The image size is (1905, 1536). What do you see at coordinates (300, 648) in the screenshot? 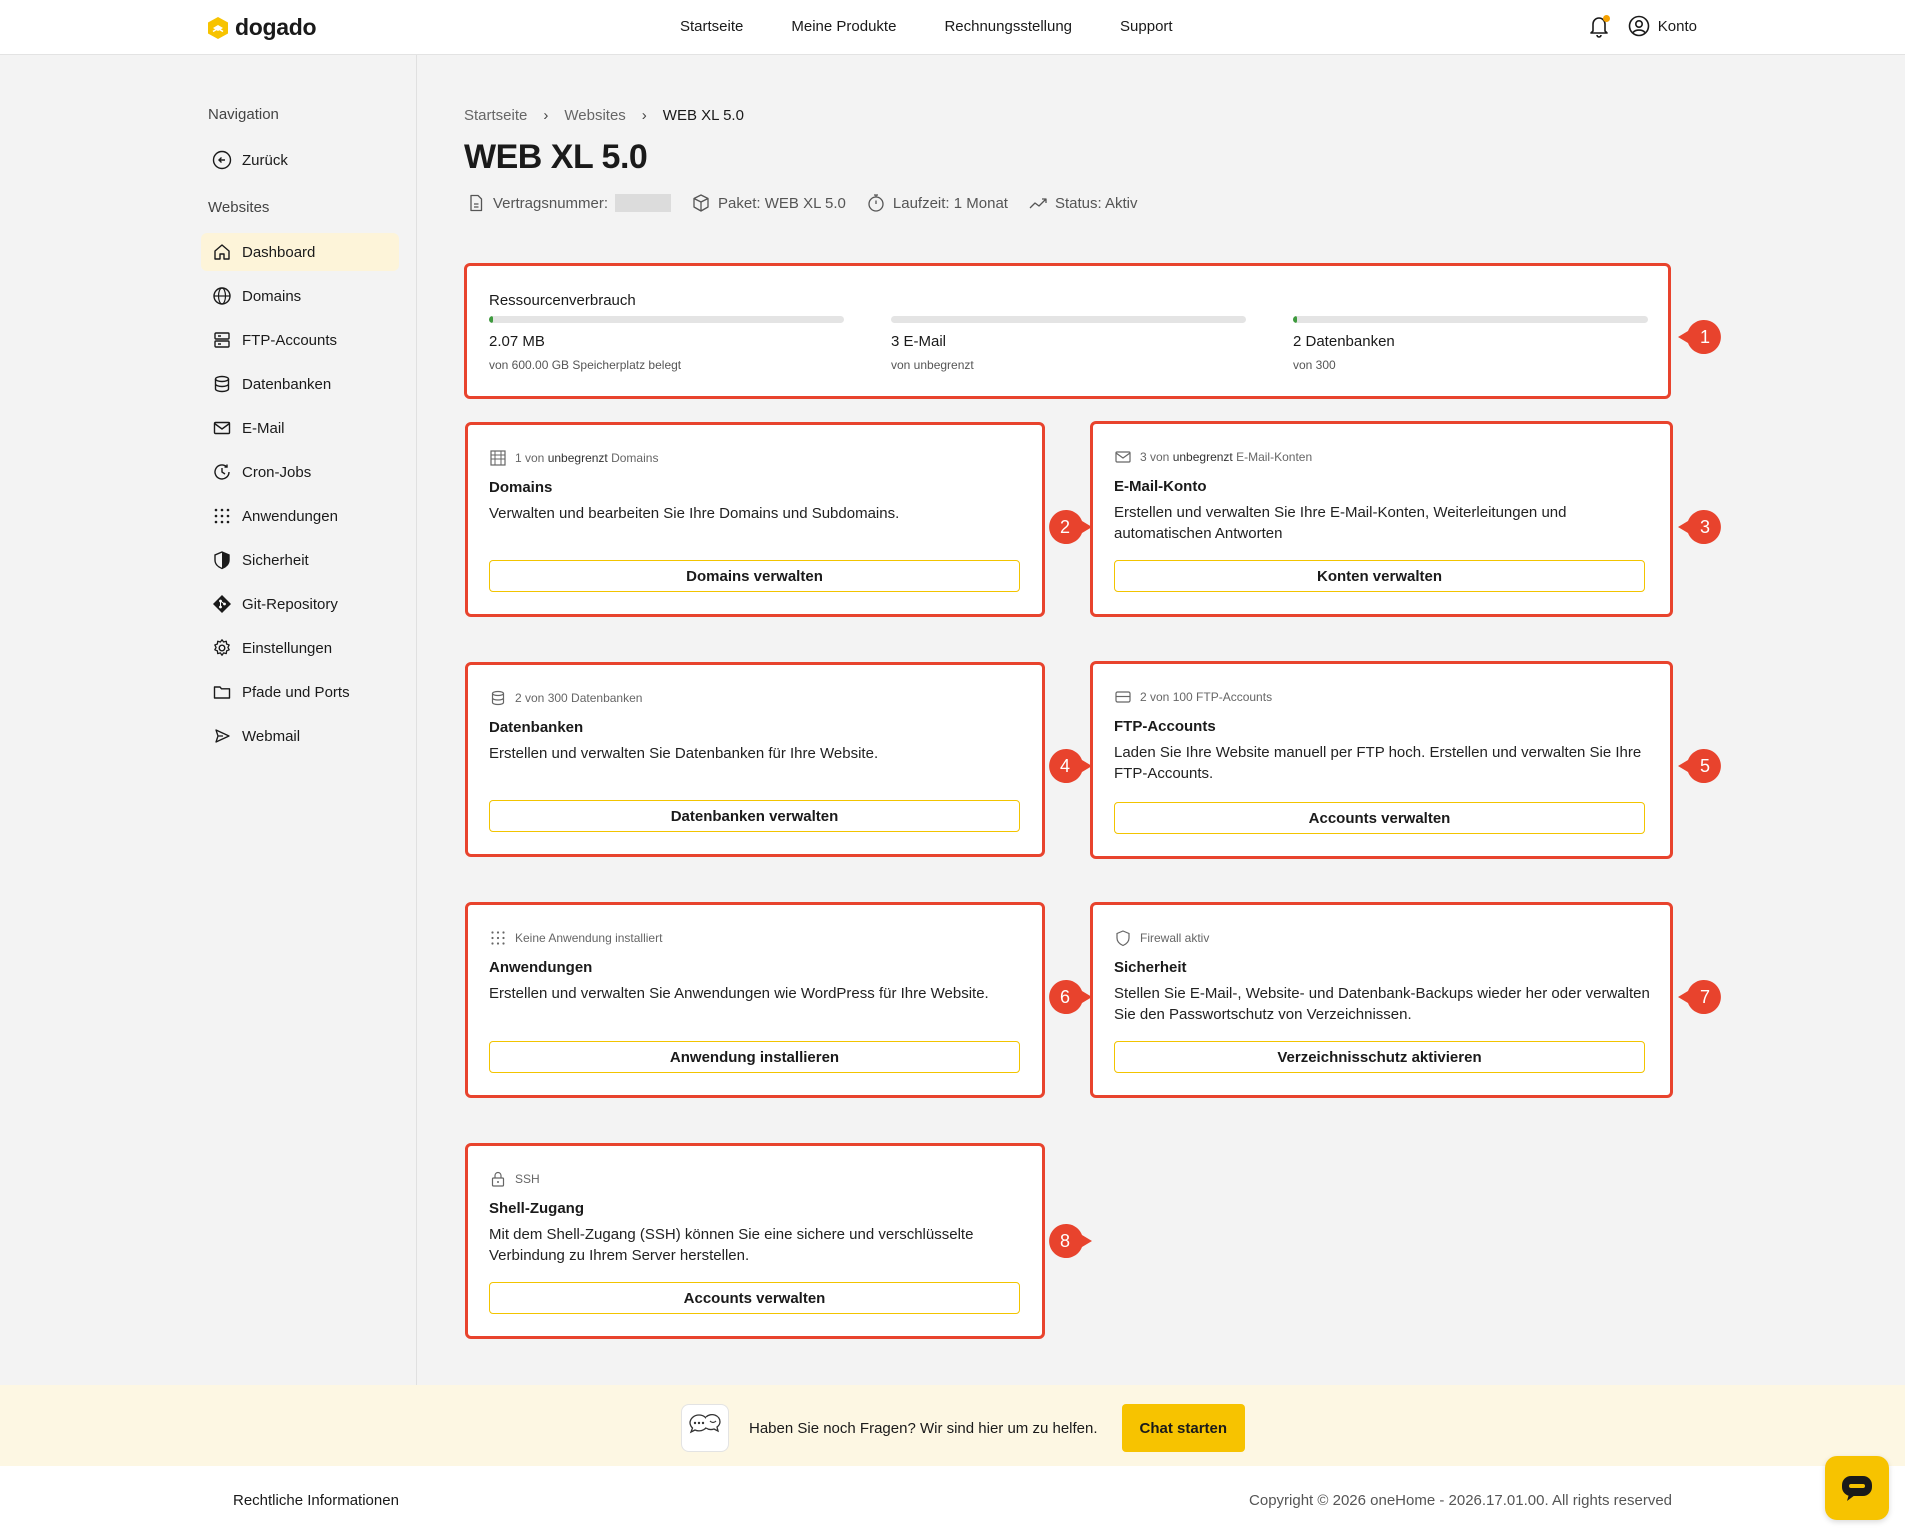
I see `sidebar-item-einstellungen: Einstellungen` at bounding box center [300, 648].